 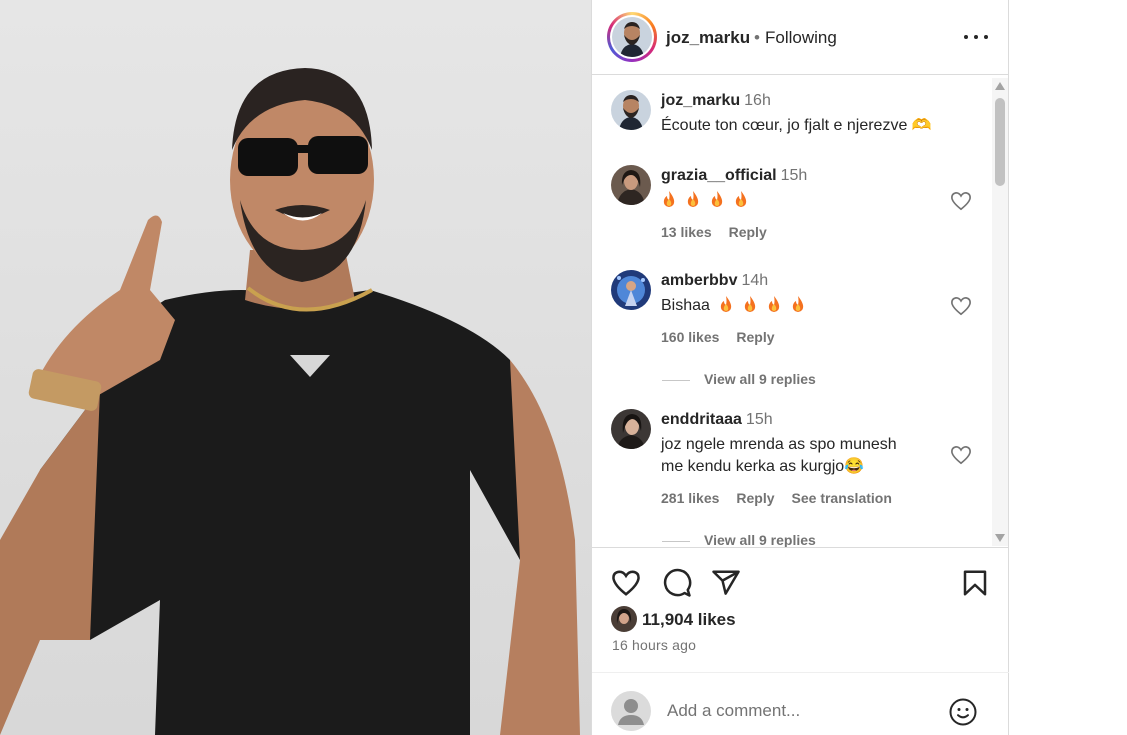 I want to click on share-icon, so click(x=726, y=583).